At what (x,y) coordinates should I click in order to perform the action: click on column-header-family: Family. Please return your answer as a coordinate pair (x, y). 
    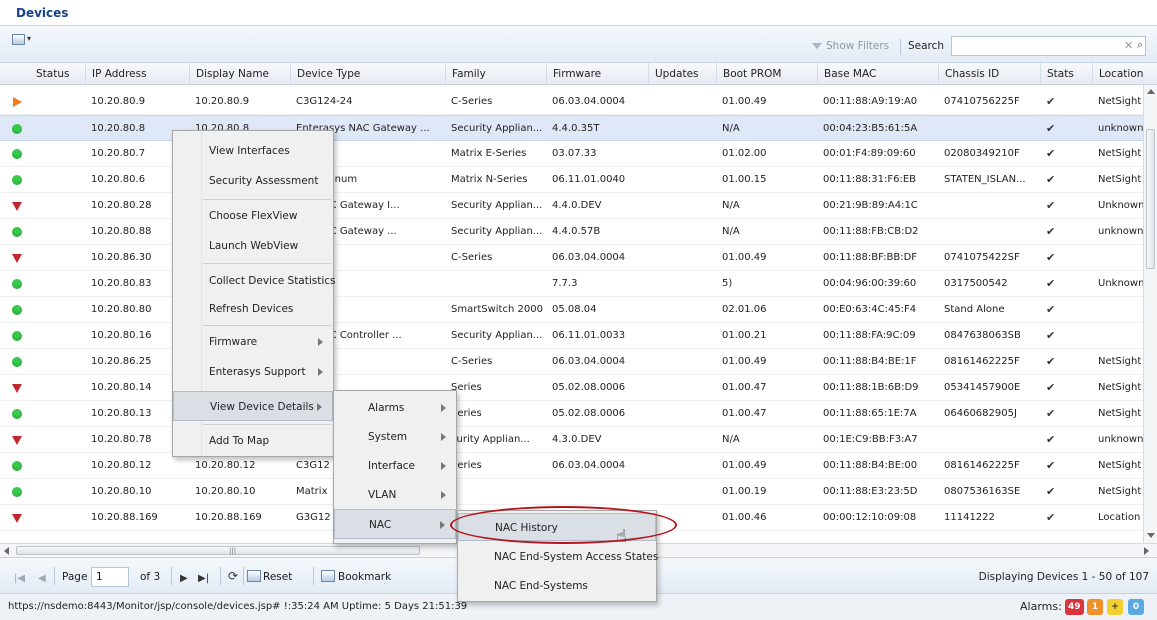
    Looking at the image, I should click on (495, 74).